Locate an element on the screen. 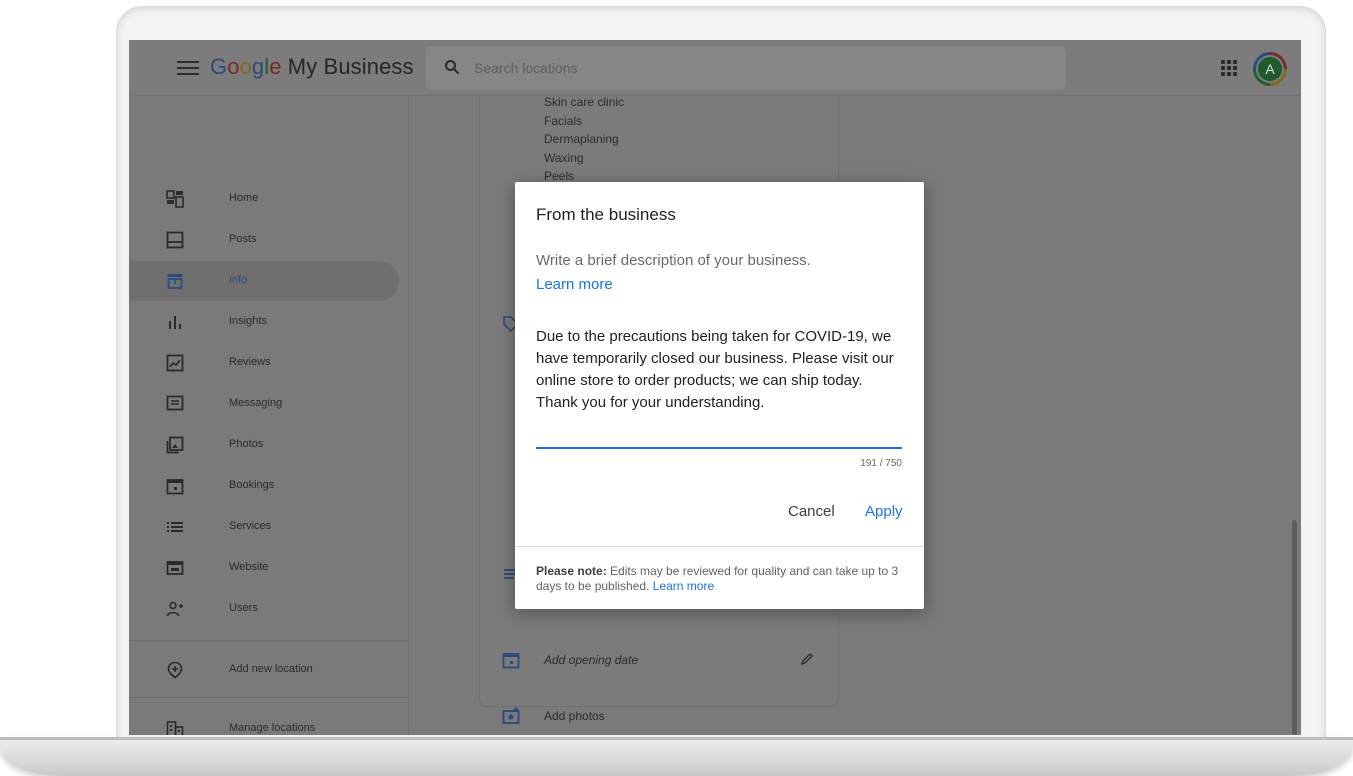 The image size is (1353, 776). sidebar-item-label: Website is located at coordinates (249, 567).